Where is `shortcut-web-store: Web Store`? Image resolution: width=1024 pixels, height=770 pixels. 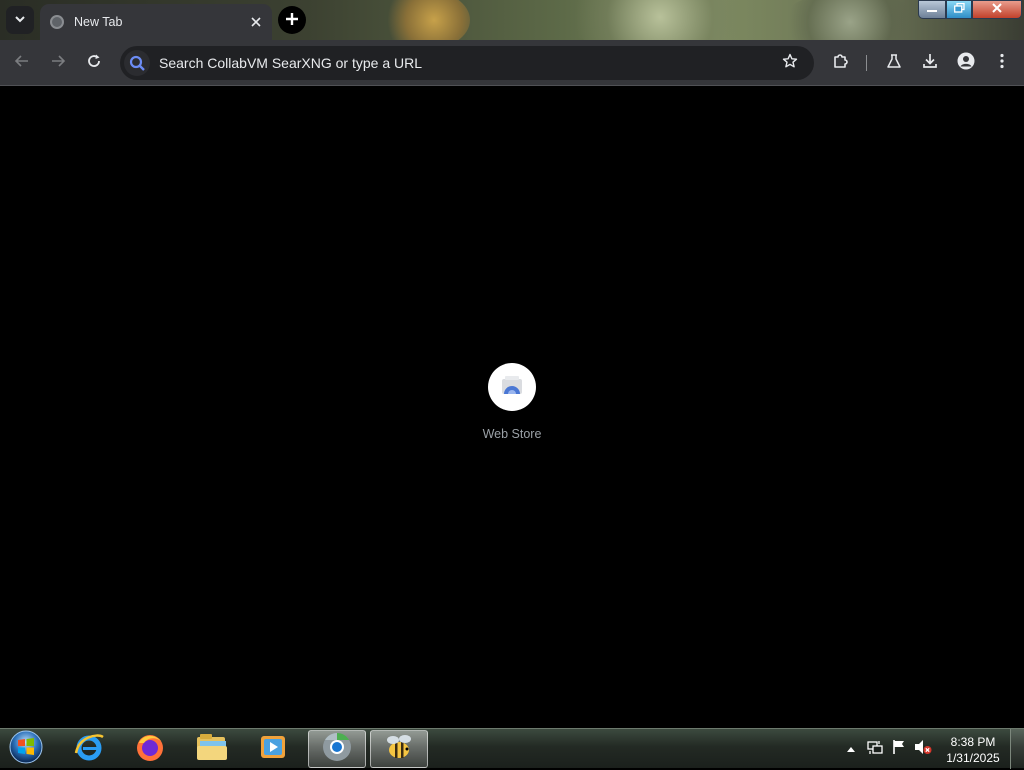
shortcut-web-store: Web Store is located at coordinates (512, 408).